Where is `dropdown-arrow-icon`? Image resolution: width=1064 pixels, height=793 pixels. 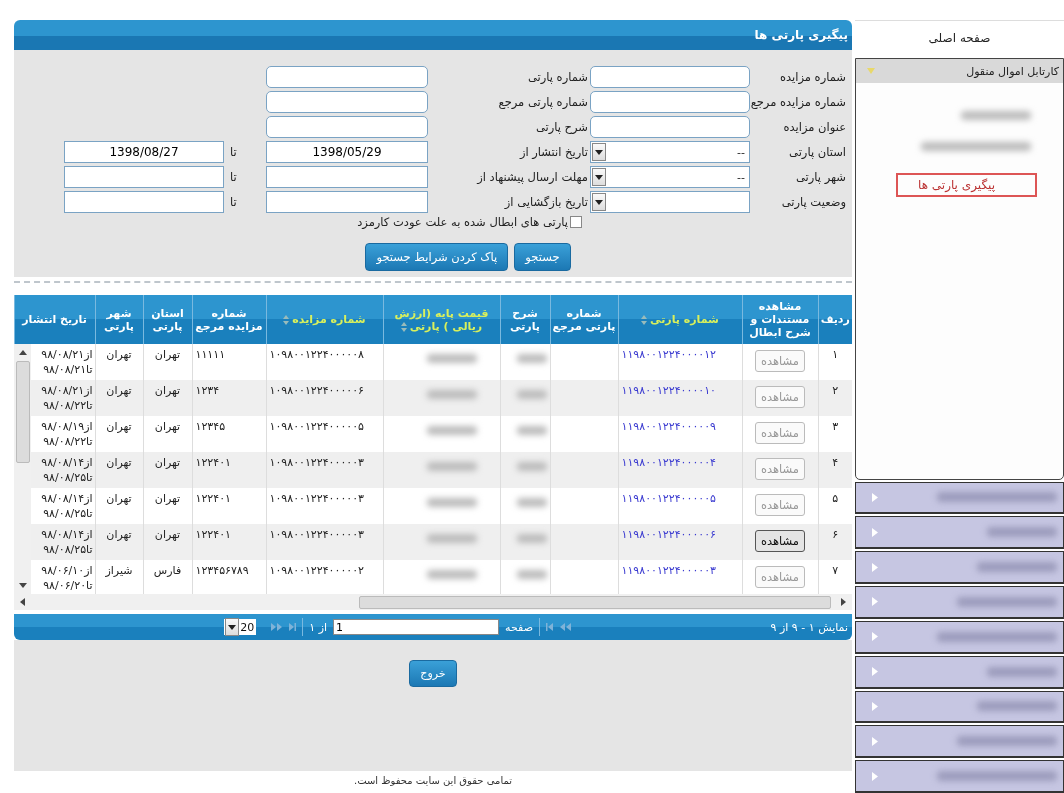
dropdown-arrow-icon is located at coordinates (232, 627).